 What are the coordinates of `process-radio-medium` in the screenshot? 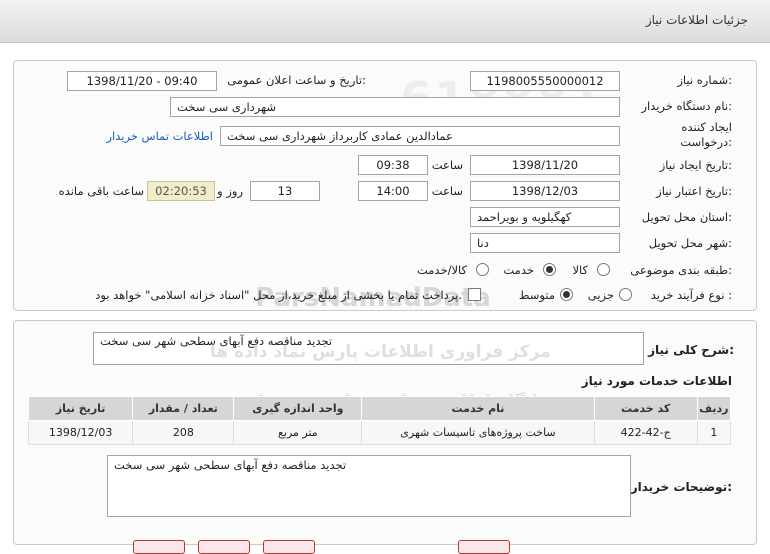 It's located at (566, 294).